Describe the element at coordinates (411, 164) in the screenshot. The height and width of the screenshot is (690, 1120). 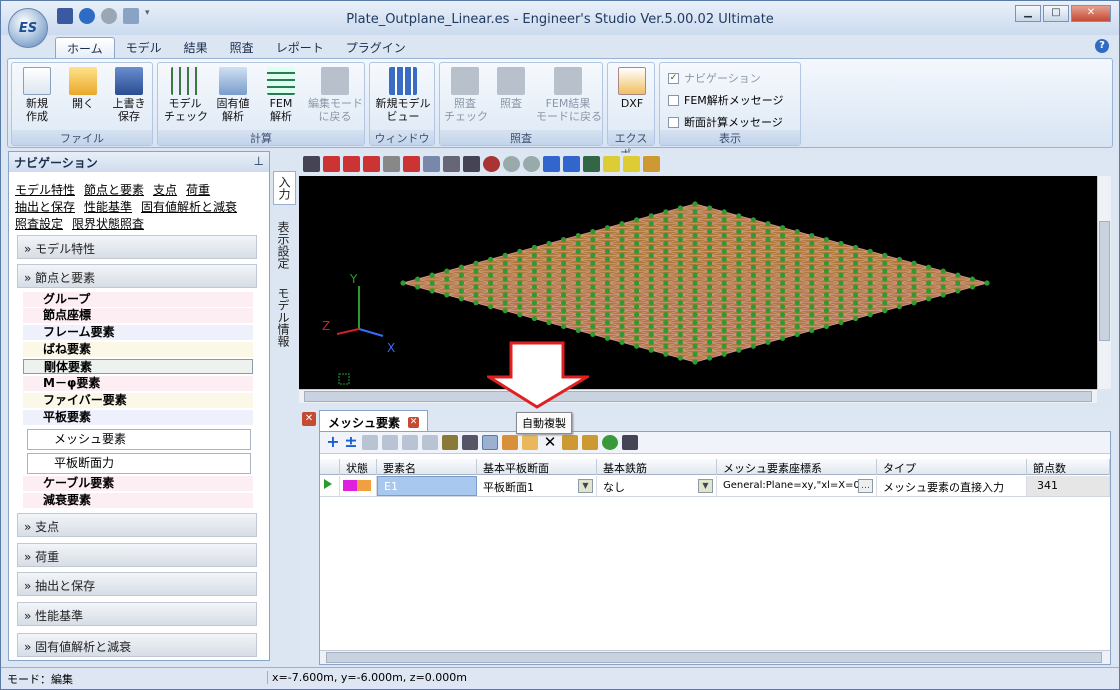
I see `zoom-in-icon` at that location.